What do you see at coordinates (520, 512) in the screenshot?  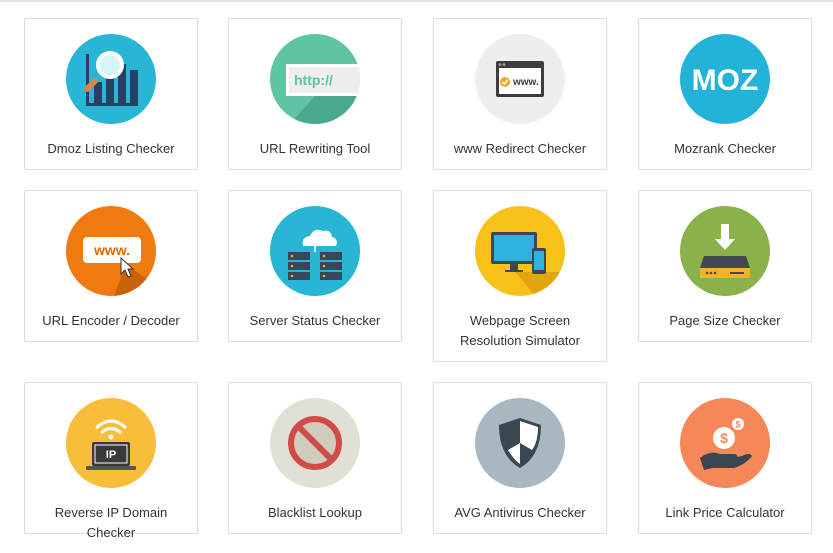 I see `tool-label: AVG Antivirus Checker` at bounding box center [520, 512].